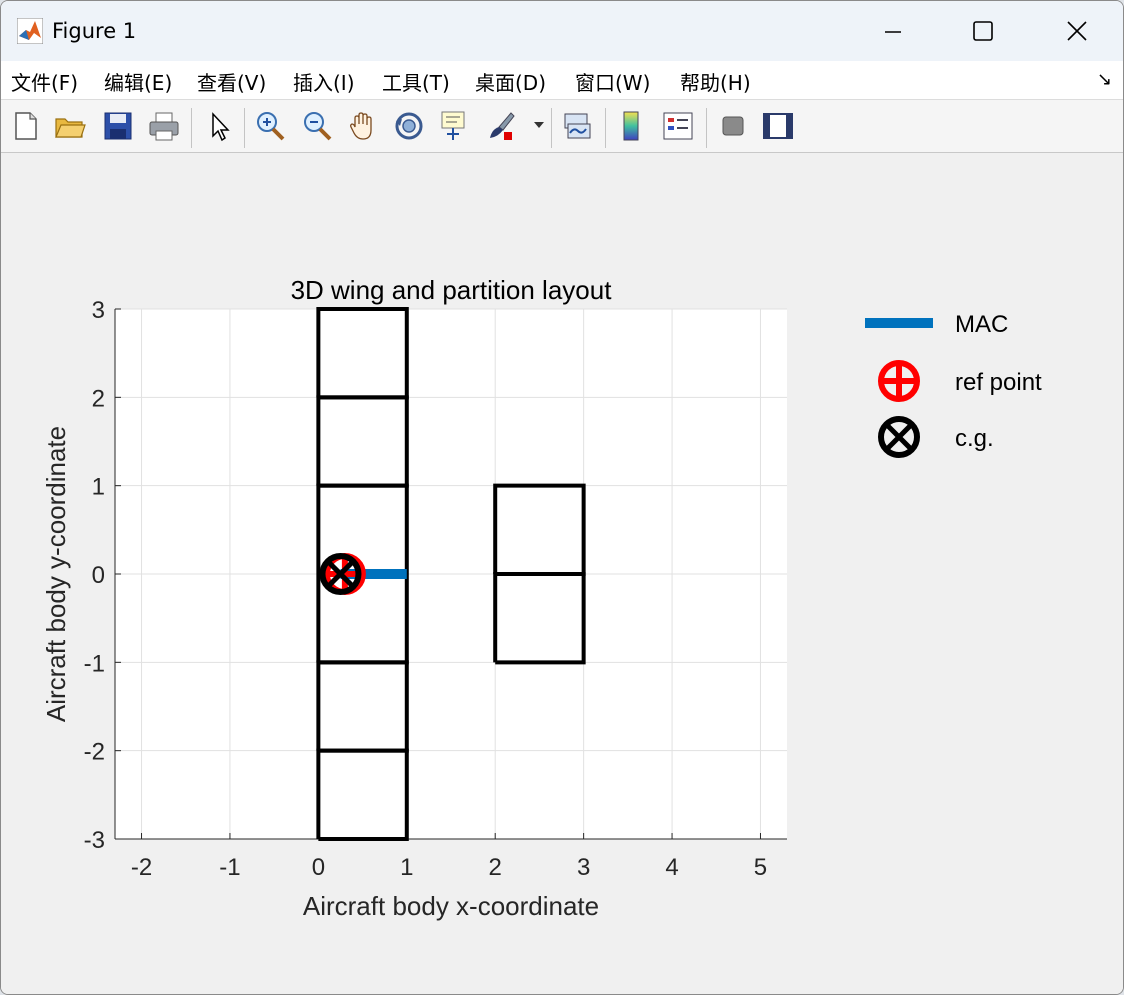 This screenshot has width=1124, height=995. Describe the element at coordinates (455, 126) in the screenshot. I see `data-cursor-icon` at that location.